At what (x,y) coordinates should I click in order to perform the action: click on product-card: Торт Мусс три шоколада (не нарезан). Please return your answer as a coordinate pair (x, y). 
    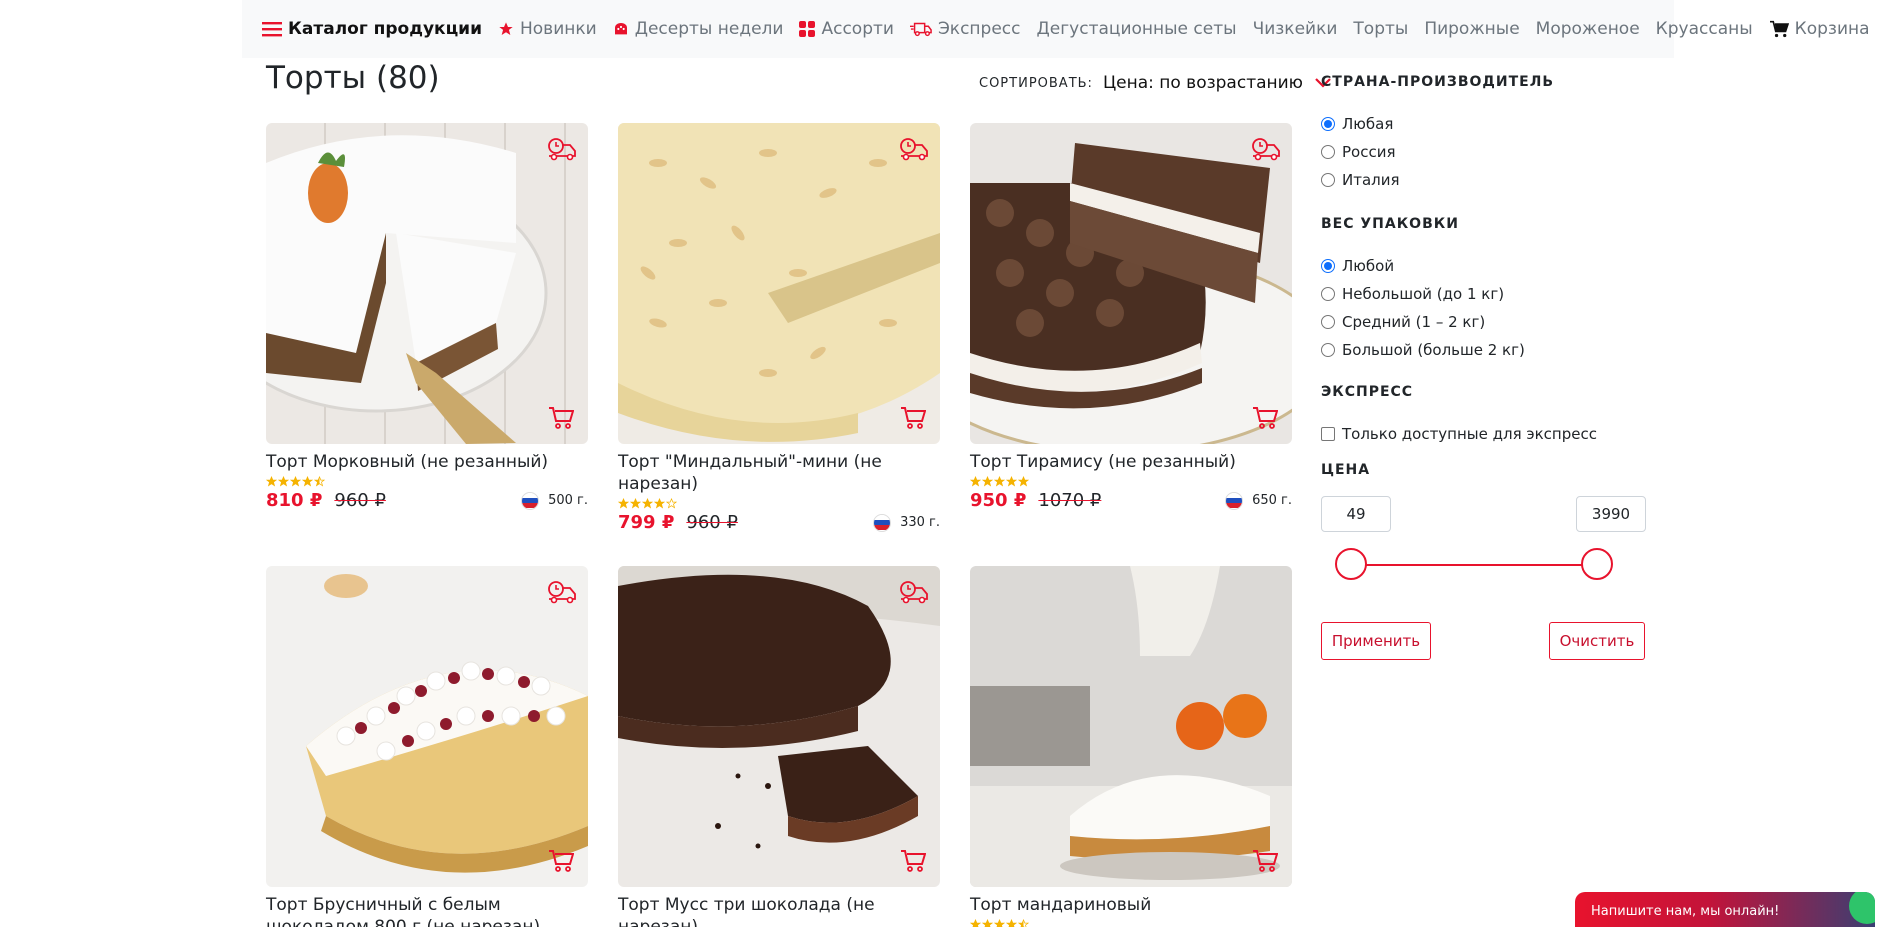
    Looking at the image, I should click on (779, 746).